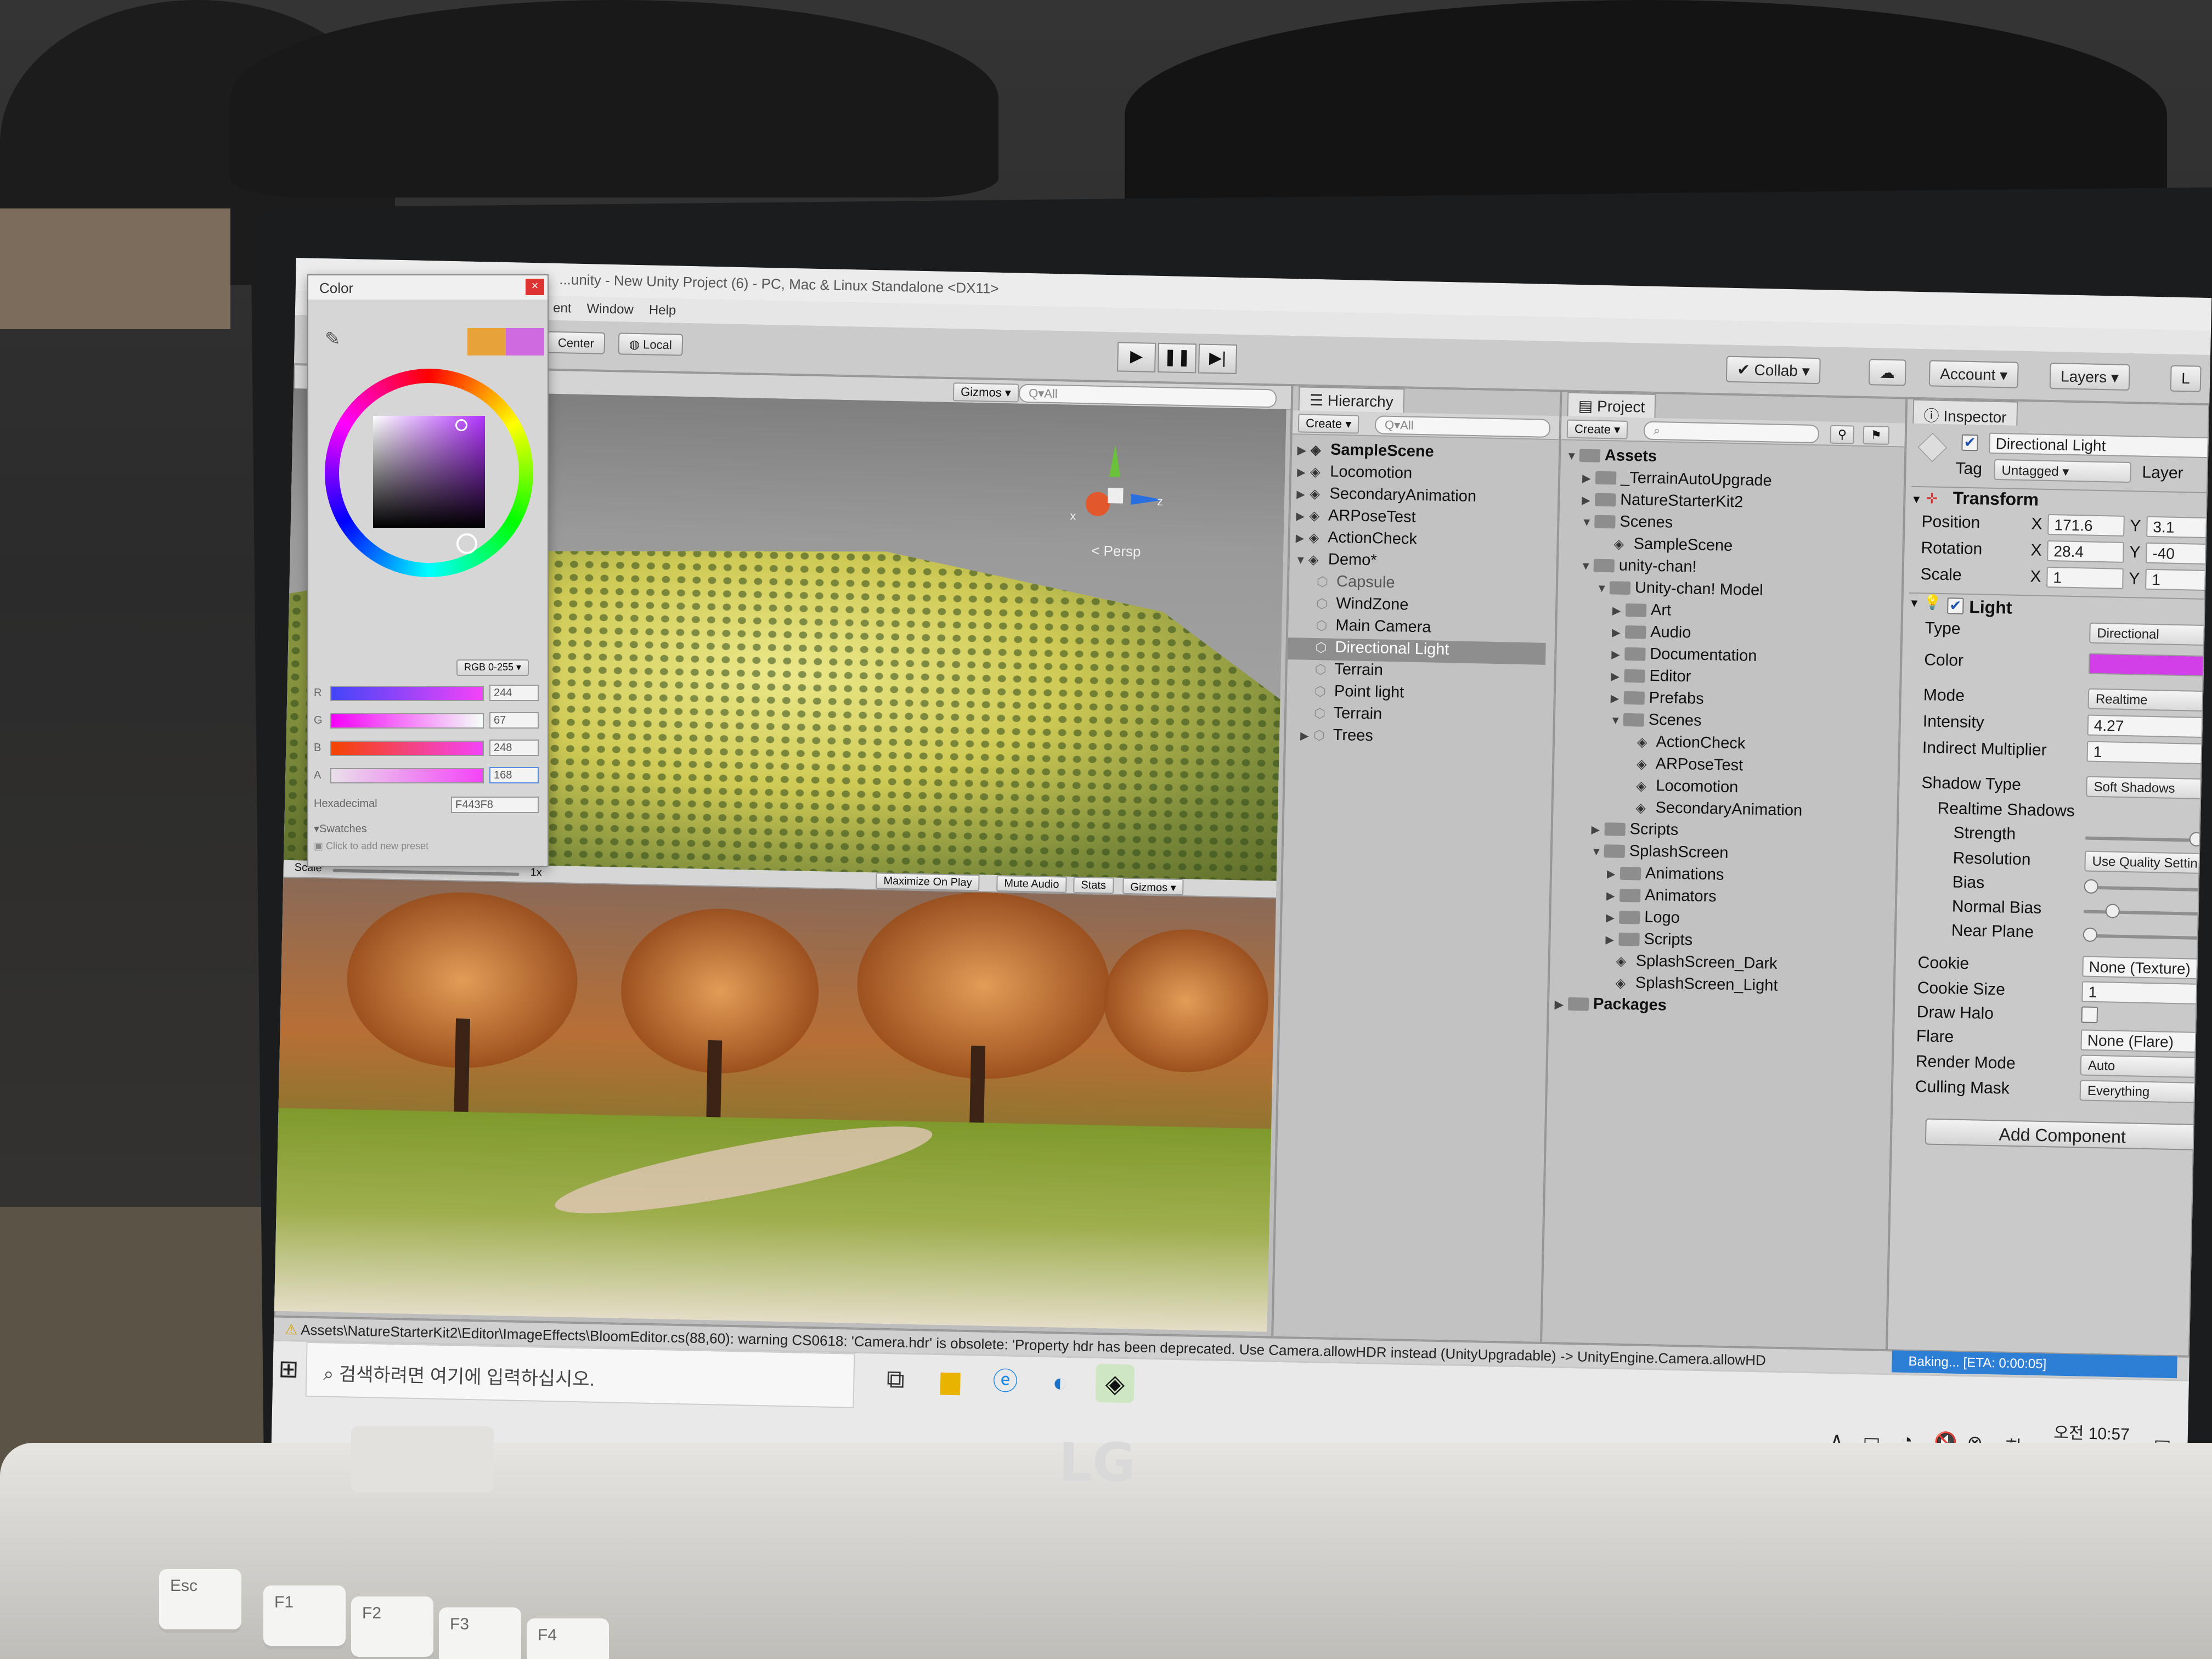 This screenshot has width=2212, height=1659. Describe the element at coordinates (2091, 886) in the screenshot. I see `bias-slider-knob` at that location.